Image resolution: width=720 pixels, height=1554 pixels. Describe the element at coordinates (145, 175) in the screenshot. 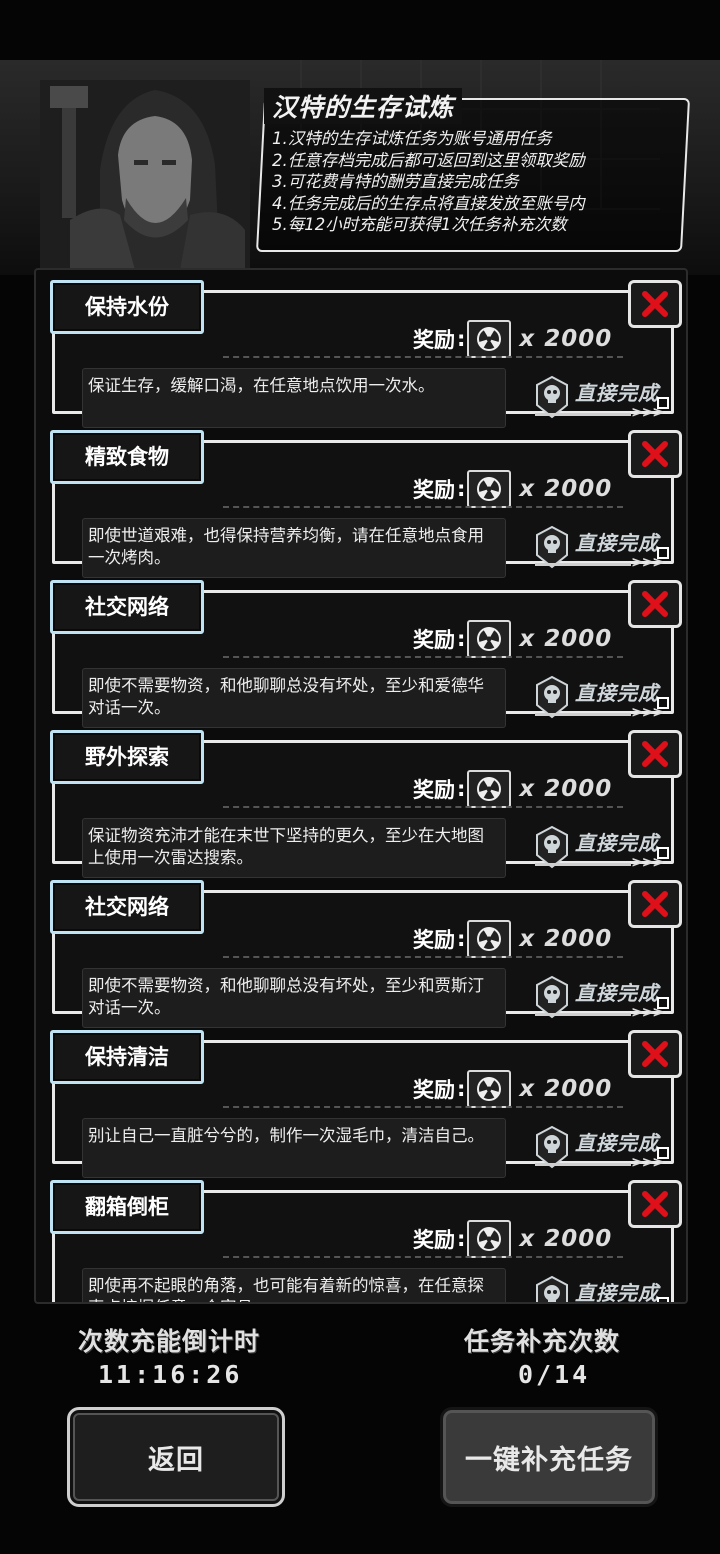

I see `survivor-portrait` at that location.